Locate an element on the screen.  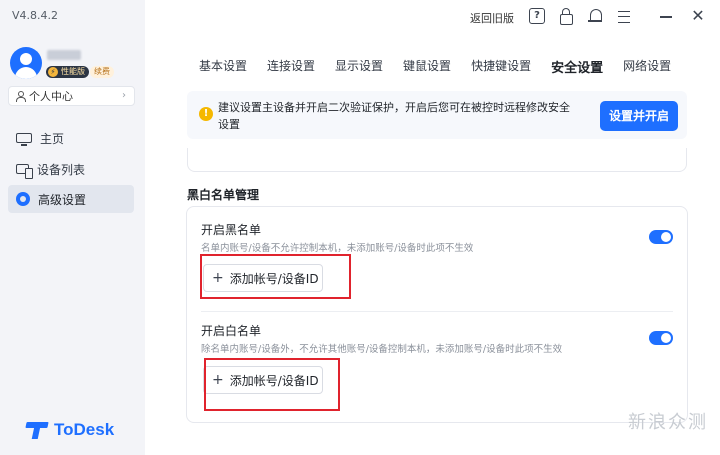
previous-card-bottom is located at coordinates (437, 160).